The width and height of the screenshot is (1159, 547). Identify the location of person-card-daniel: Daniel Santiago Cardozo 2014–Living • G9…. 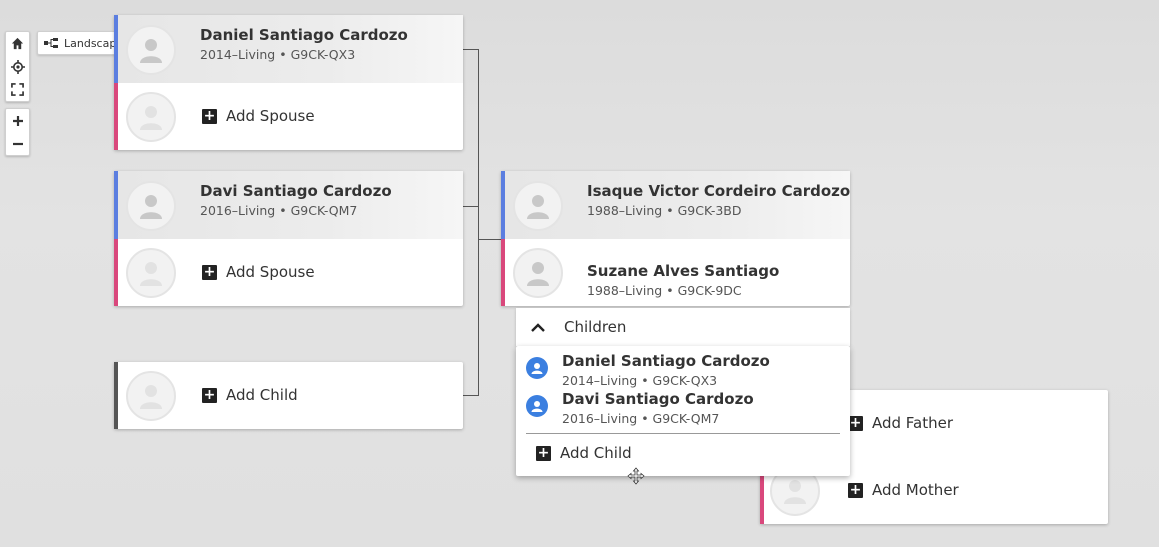
(288, 82).